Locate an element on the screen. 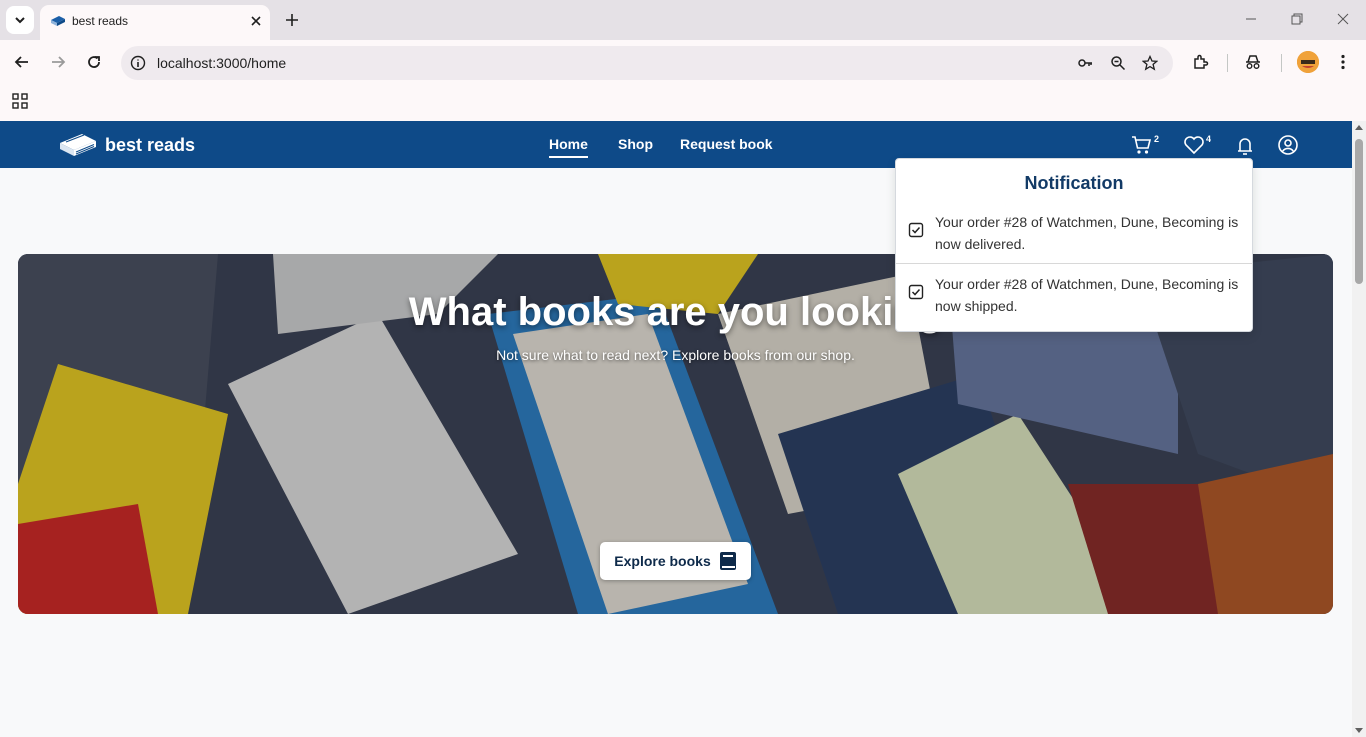  apps-grid-icon is located at coordinates (20, 101).